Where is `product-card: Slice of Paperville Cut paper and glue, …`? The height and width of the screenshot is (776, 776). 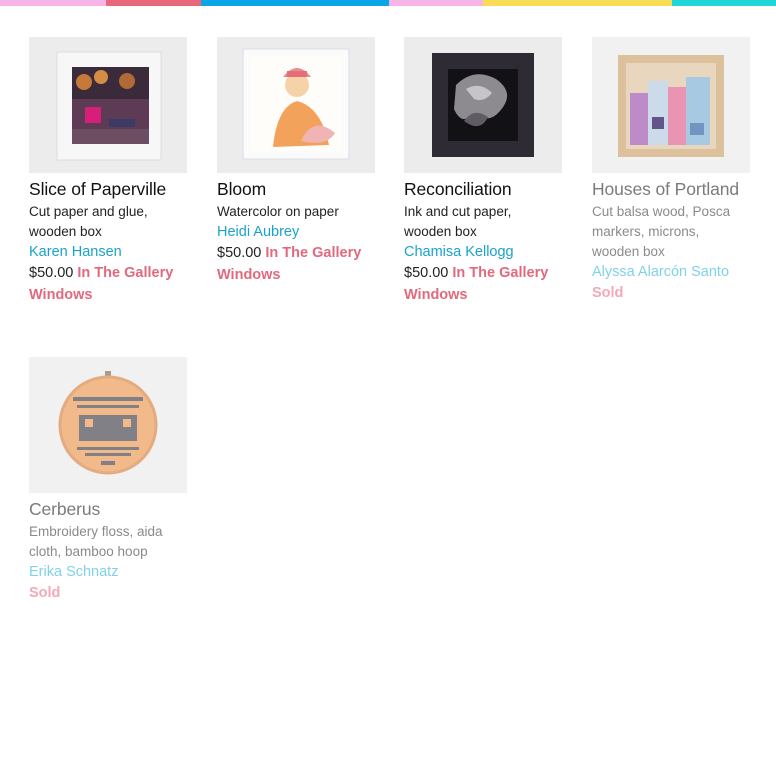
product-card: Slice of Paperville Cut paper and glue, … is located at coordinates (108, 171).